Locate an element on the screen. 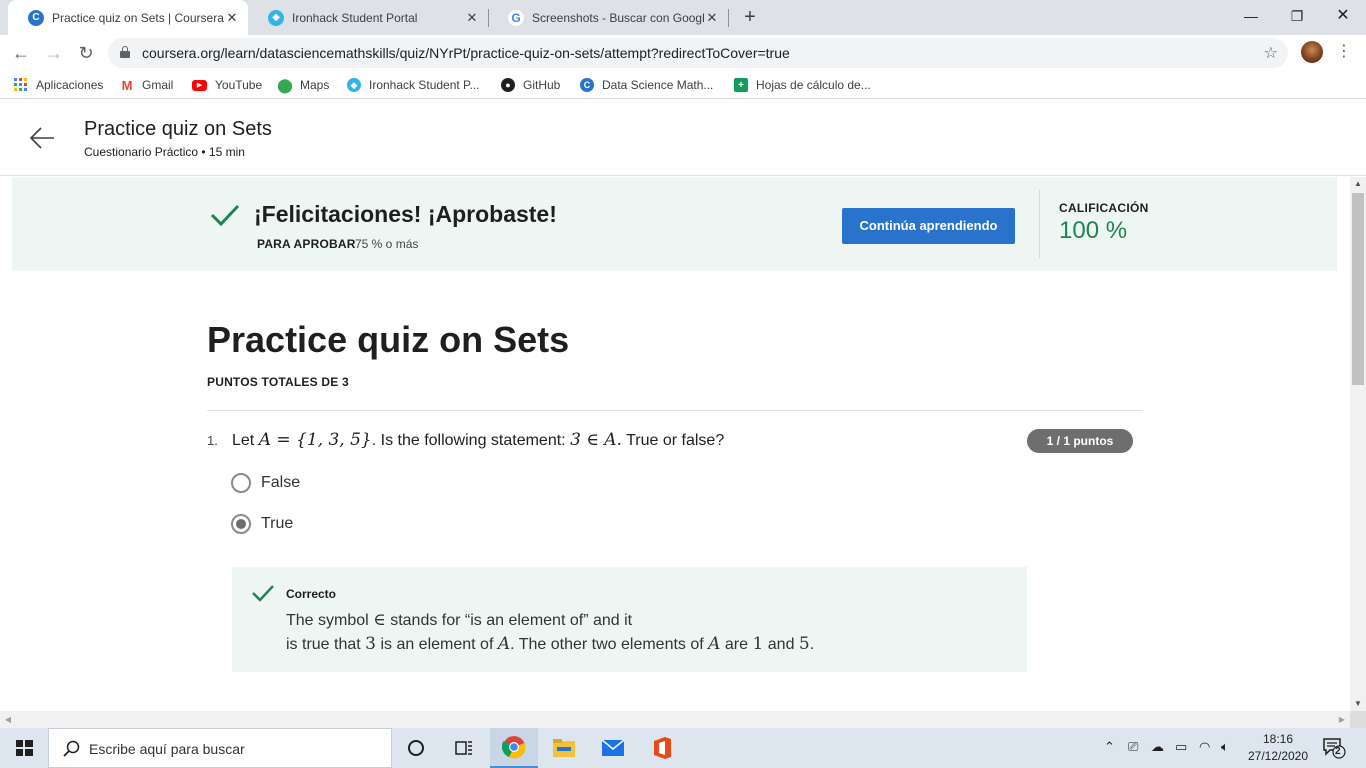  tab-coursera: C Practice quiz on Sets | Coursera ✕ is located at coordinates (128, 17).